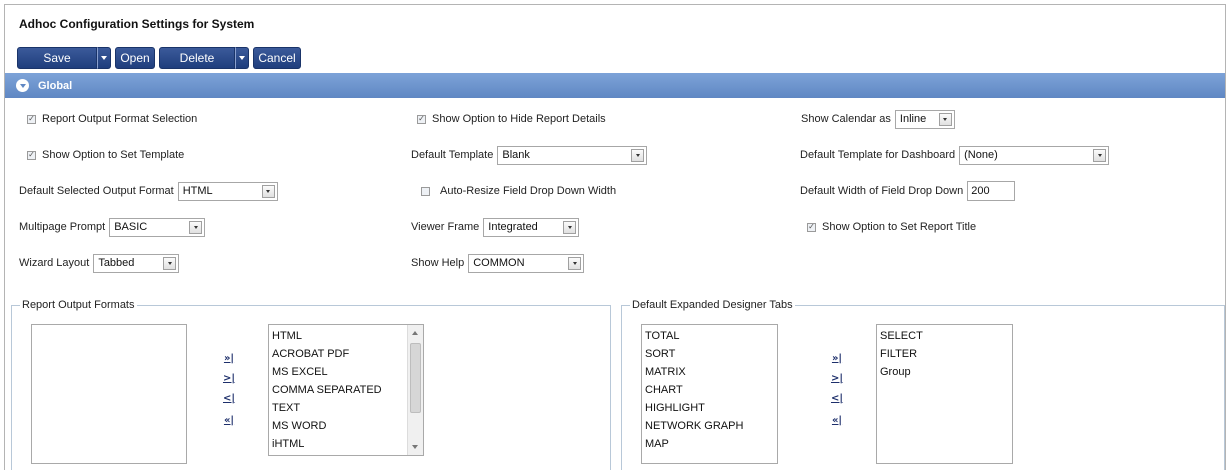  I want to click on tabs-remove-button: <|, so click(837, 398).